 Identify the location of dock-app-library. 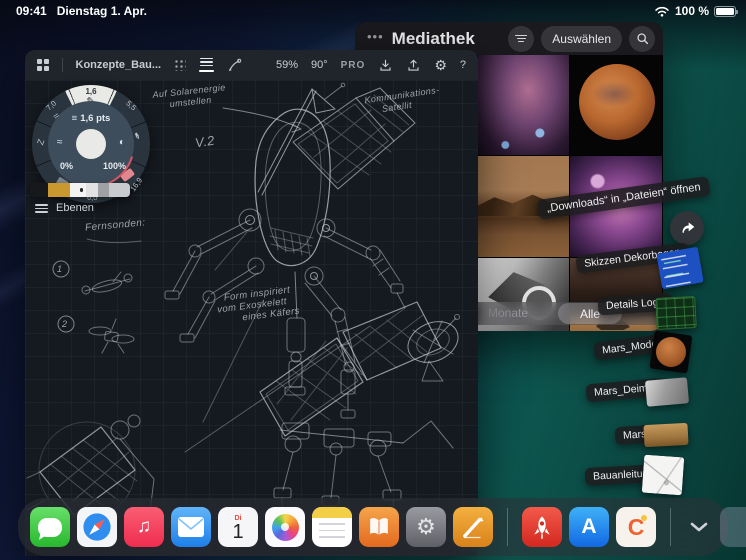
(733, 527).